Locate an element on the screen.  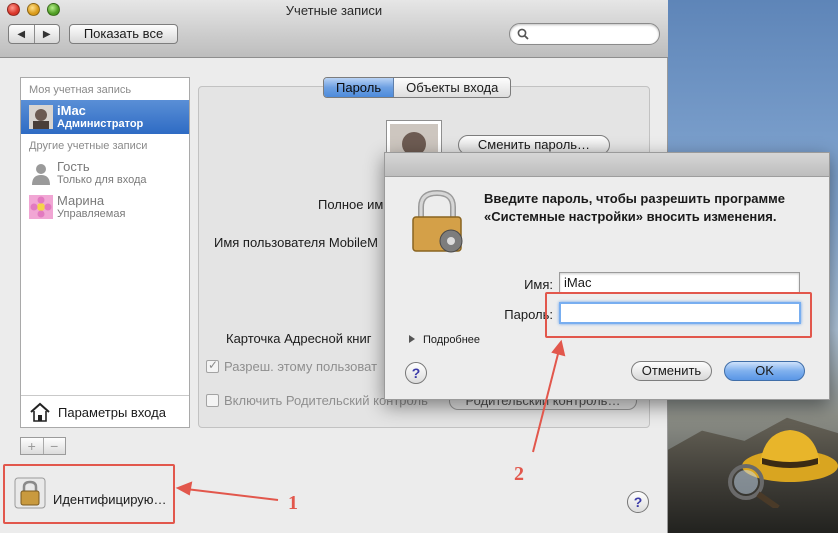
password-highlight-frame is located at coordinates (678, 315).